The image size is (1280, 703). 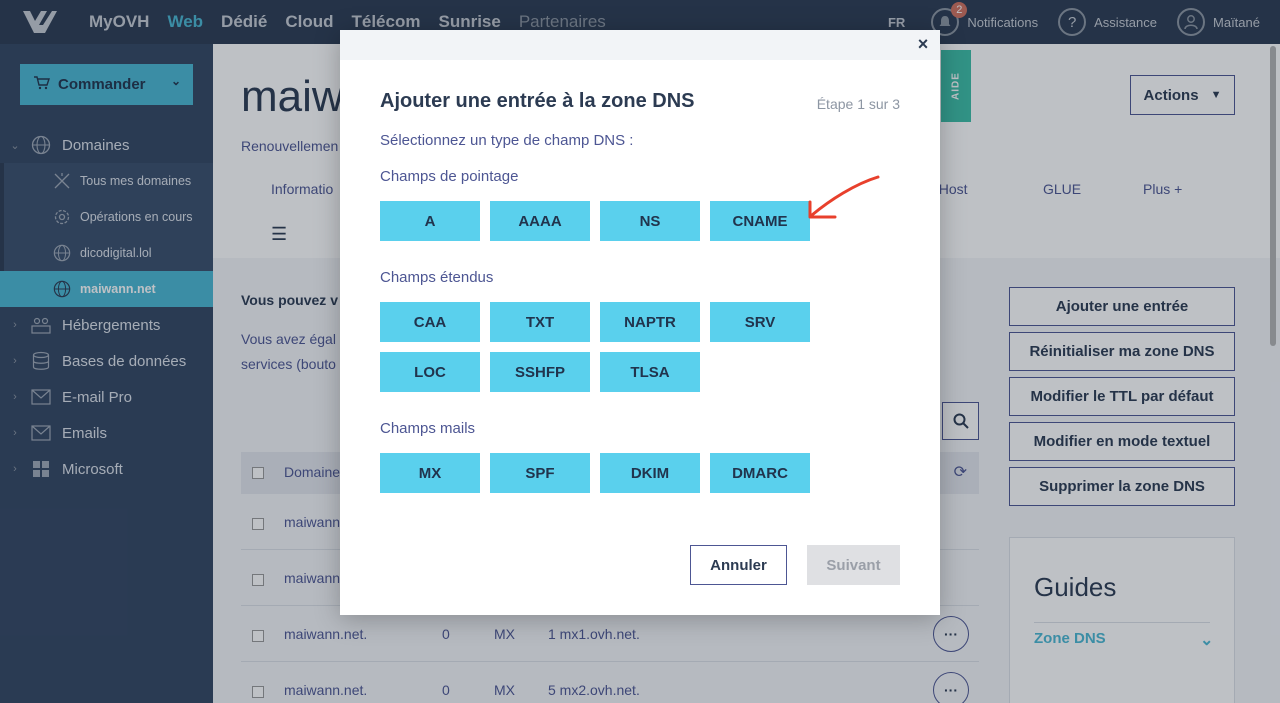 What do you see at coordinates (430, 322) in the screenshot?
I see `dns-type-caa-button: CAA` at bounding box center [430, 322].